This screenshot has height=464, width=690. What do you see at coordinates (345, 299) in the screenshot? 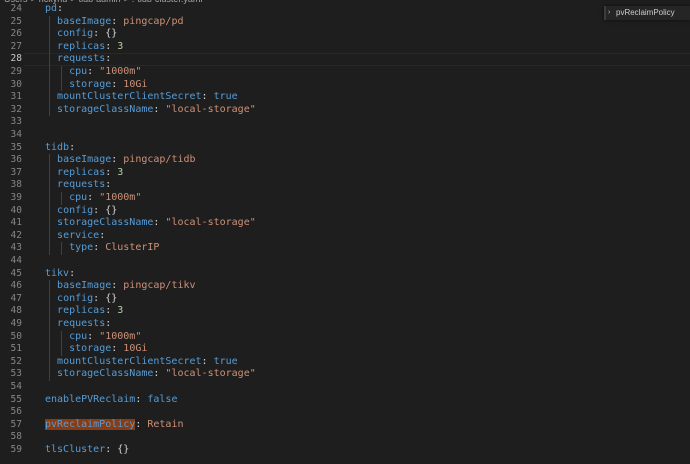
I see `code-line: 47 config: {}` at bounding box center [345, 299].